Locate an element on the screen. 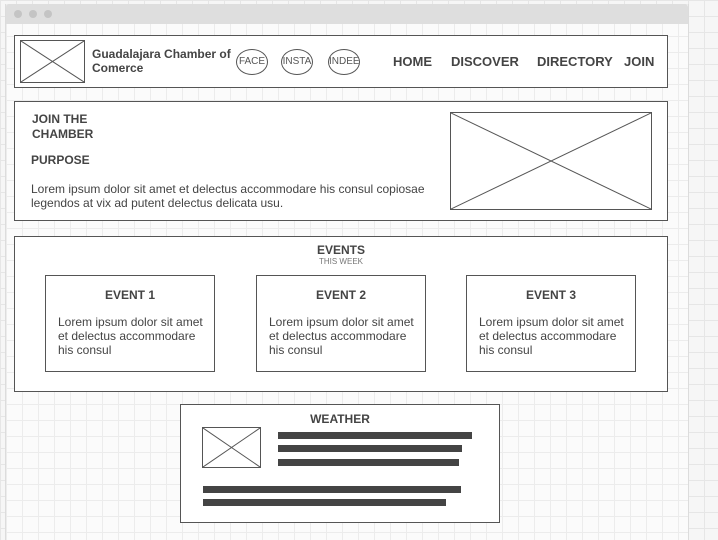 Image resolution: width=718 pixels, height=540 pixels. nav-directory: DIRECTORY is located at coordinates (575, 61).